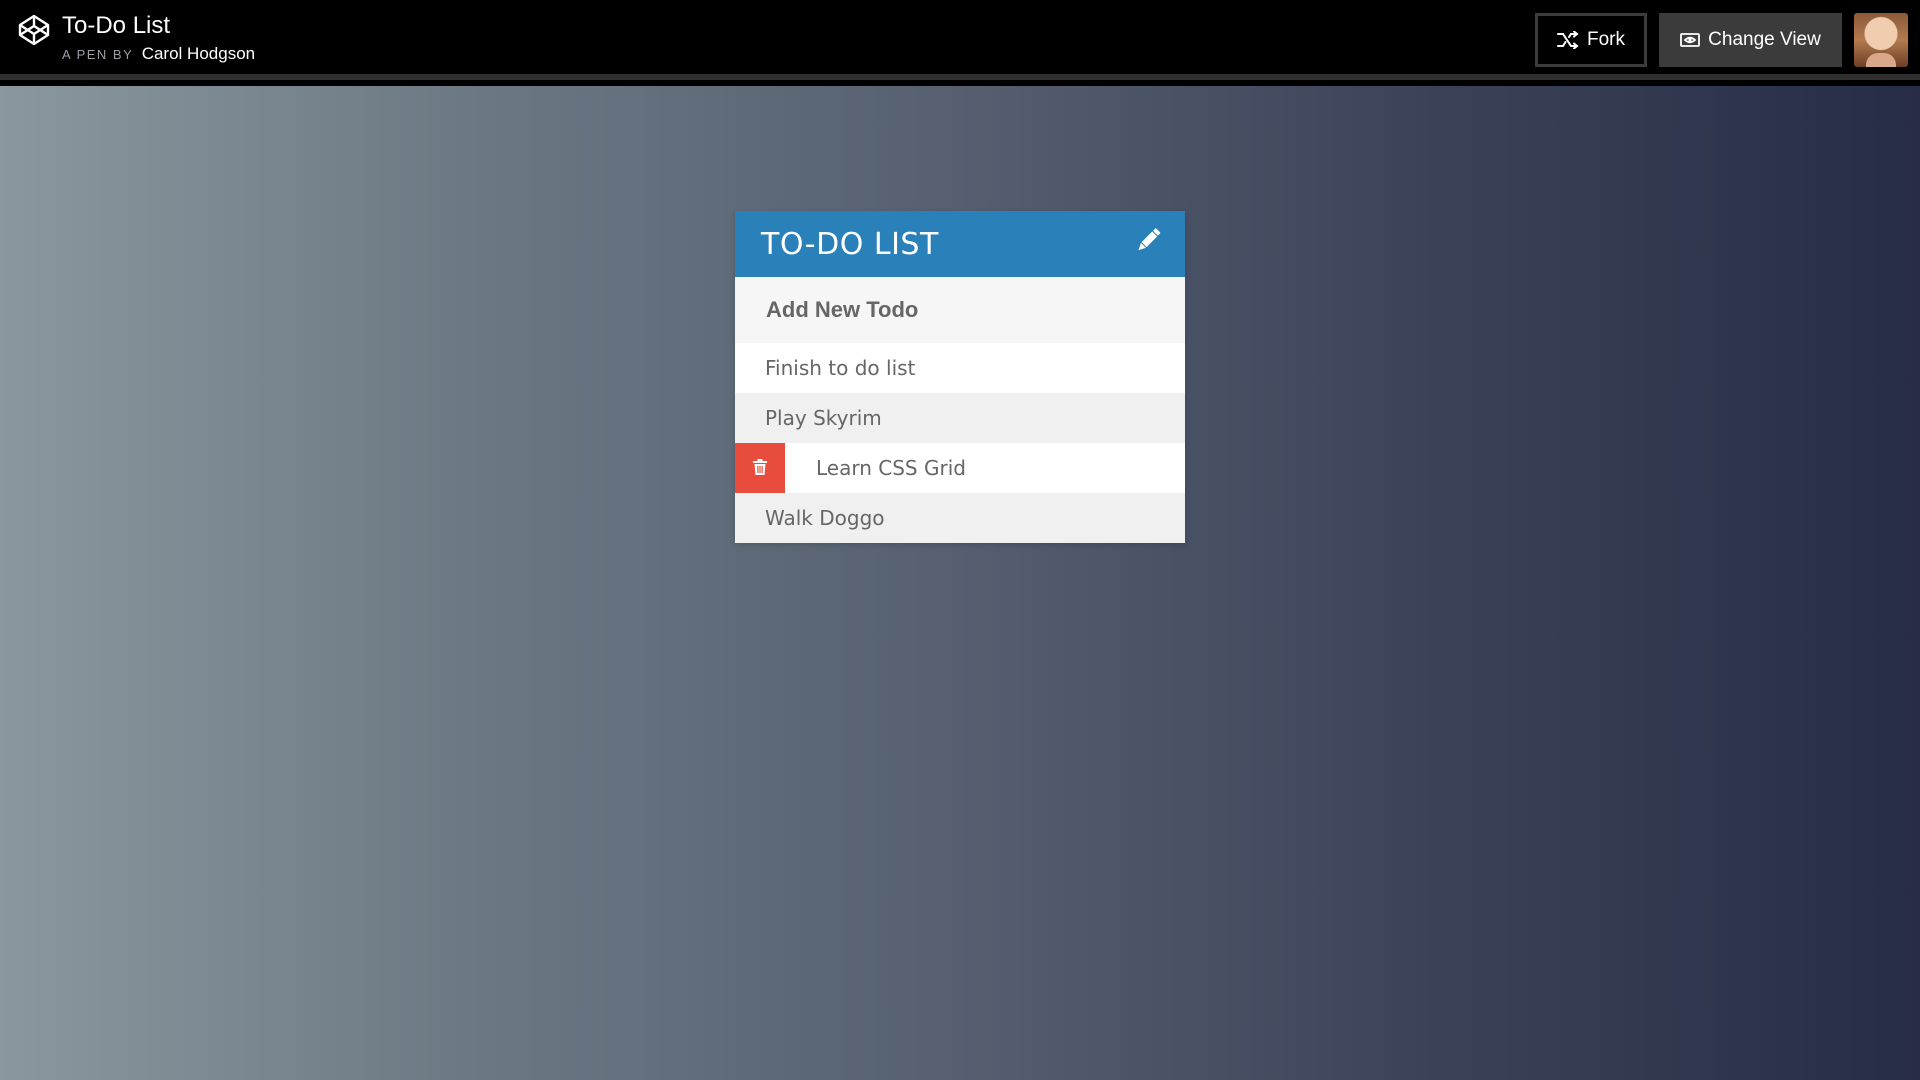  I want to click on fork-button: Fork, so click(1591, 40).